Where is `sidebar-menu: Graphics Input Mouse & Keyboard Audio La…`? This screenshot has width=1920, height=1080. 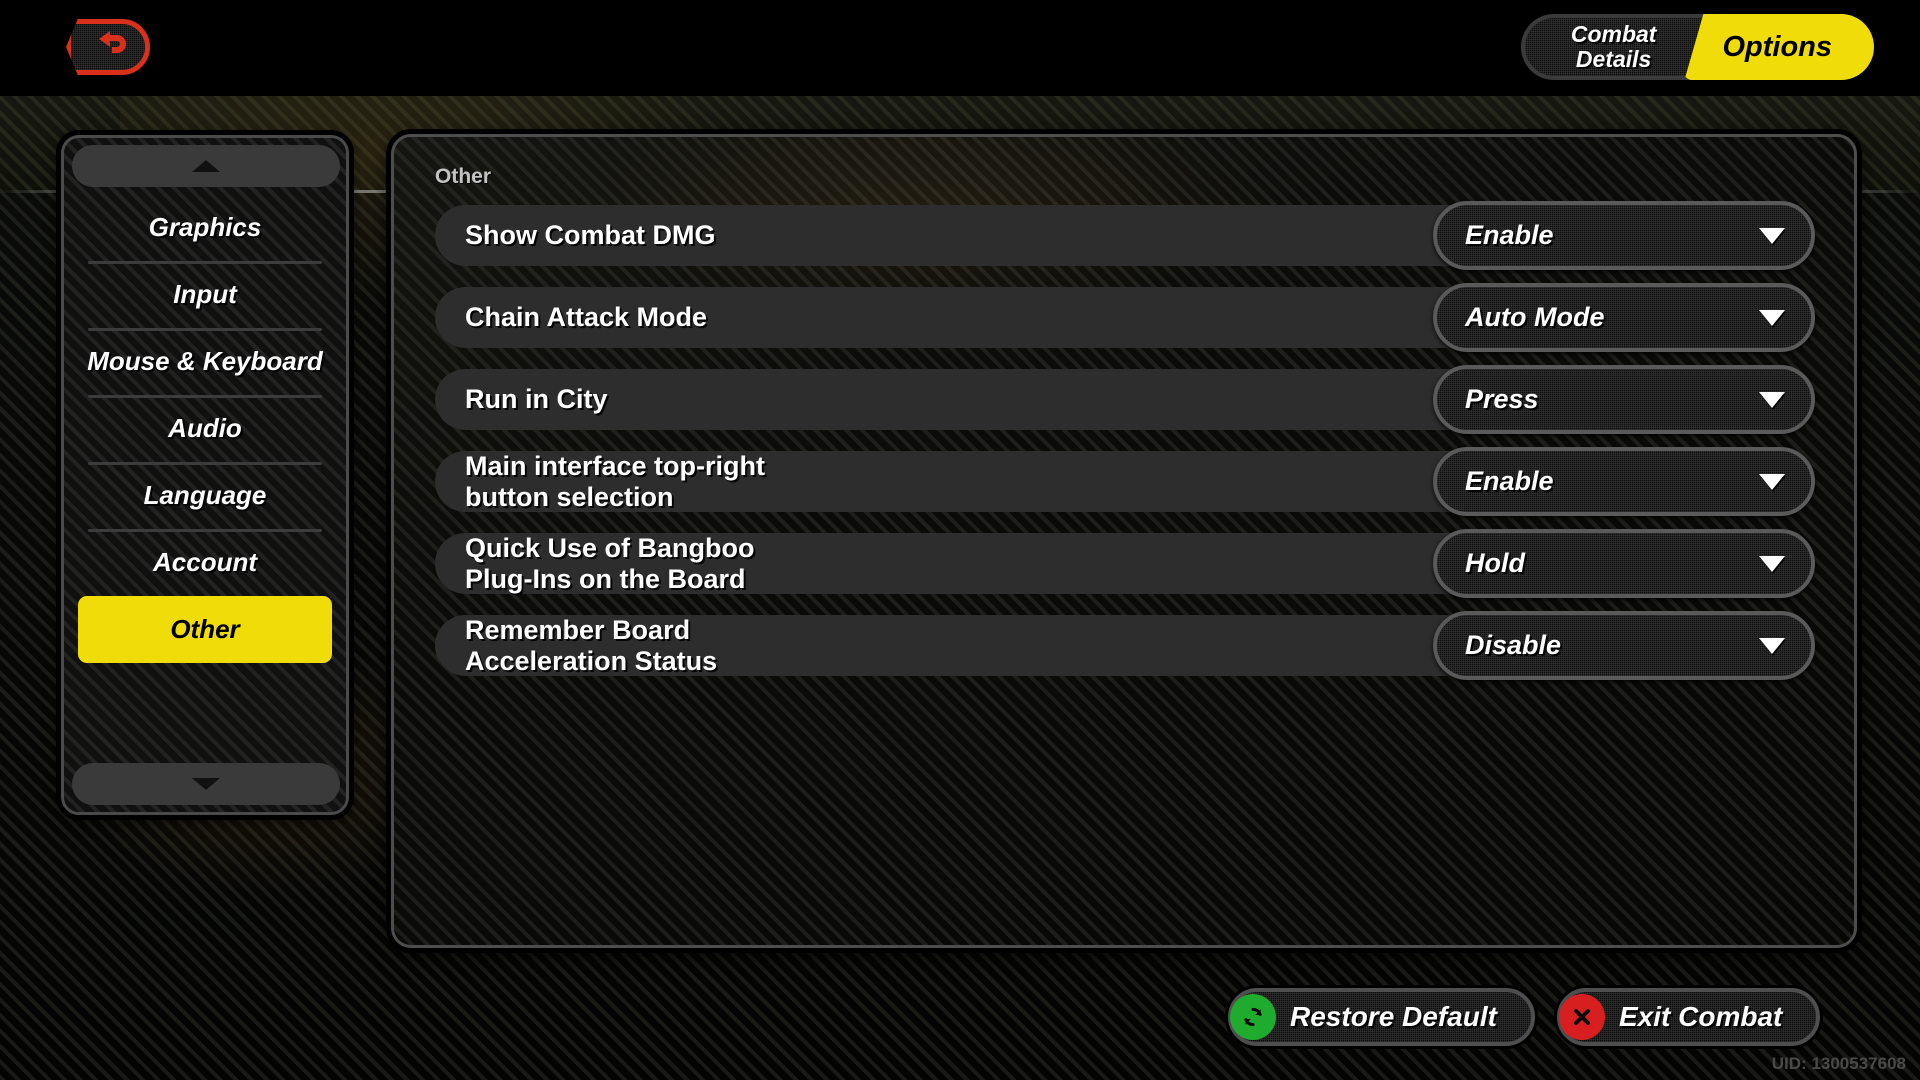 sidebar-menu: Graphics Input Mouse & Keyboard Audio La… is located at coordinates (205, 428).